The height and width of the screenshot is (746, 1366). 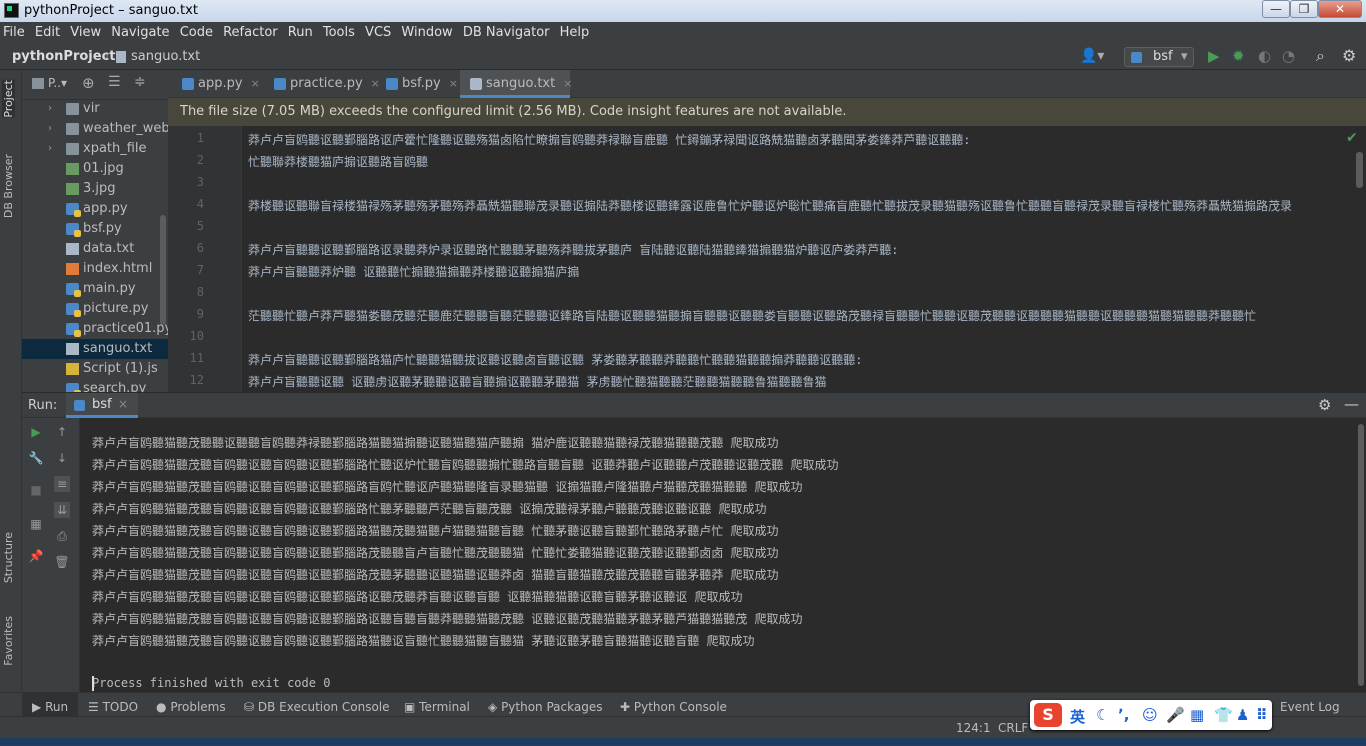 I want to click on menu-vcs: VCS, so click(x=378, y=31).